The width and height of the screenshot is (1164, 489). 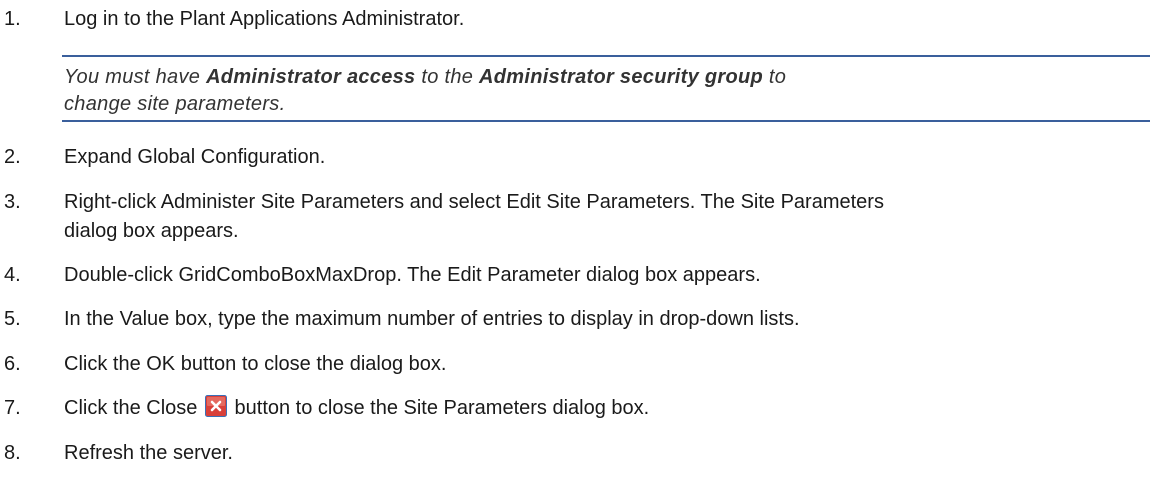 What do you see at coordinates (151, 231) in the screenshot?
I see `step-text-line: dialog box appears.` at bounding box center [151, 231].